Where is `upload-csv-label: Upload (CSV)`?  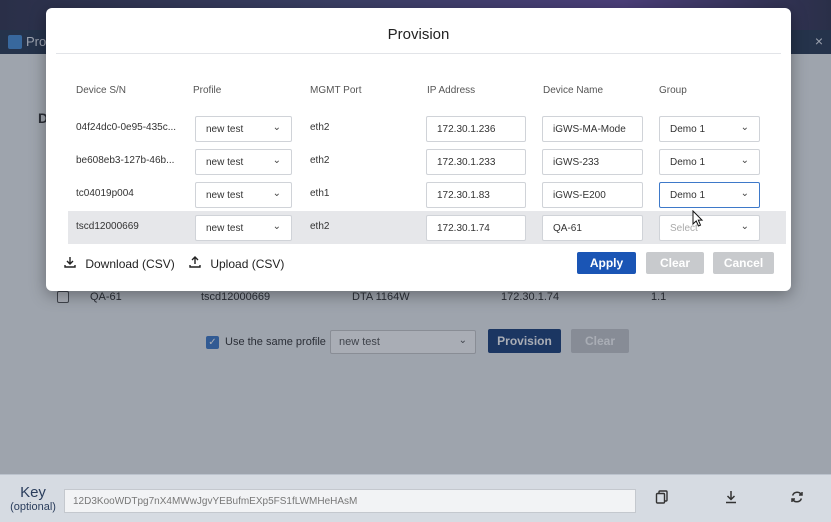 upload-csv-label: Upload (CSV) is located at coordinates (247, 264).